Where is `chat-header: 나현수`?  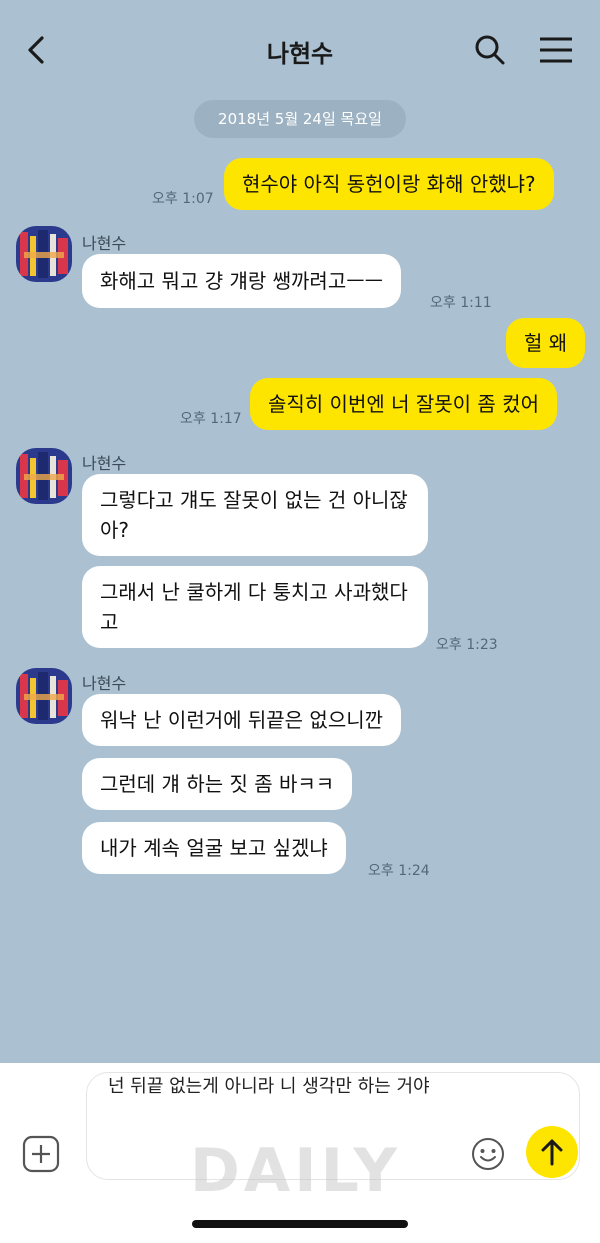 chat-header: 나현수 is located at coordinates (300, 50).